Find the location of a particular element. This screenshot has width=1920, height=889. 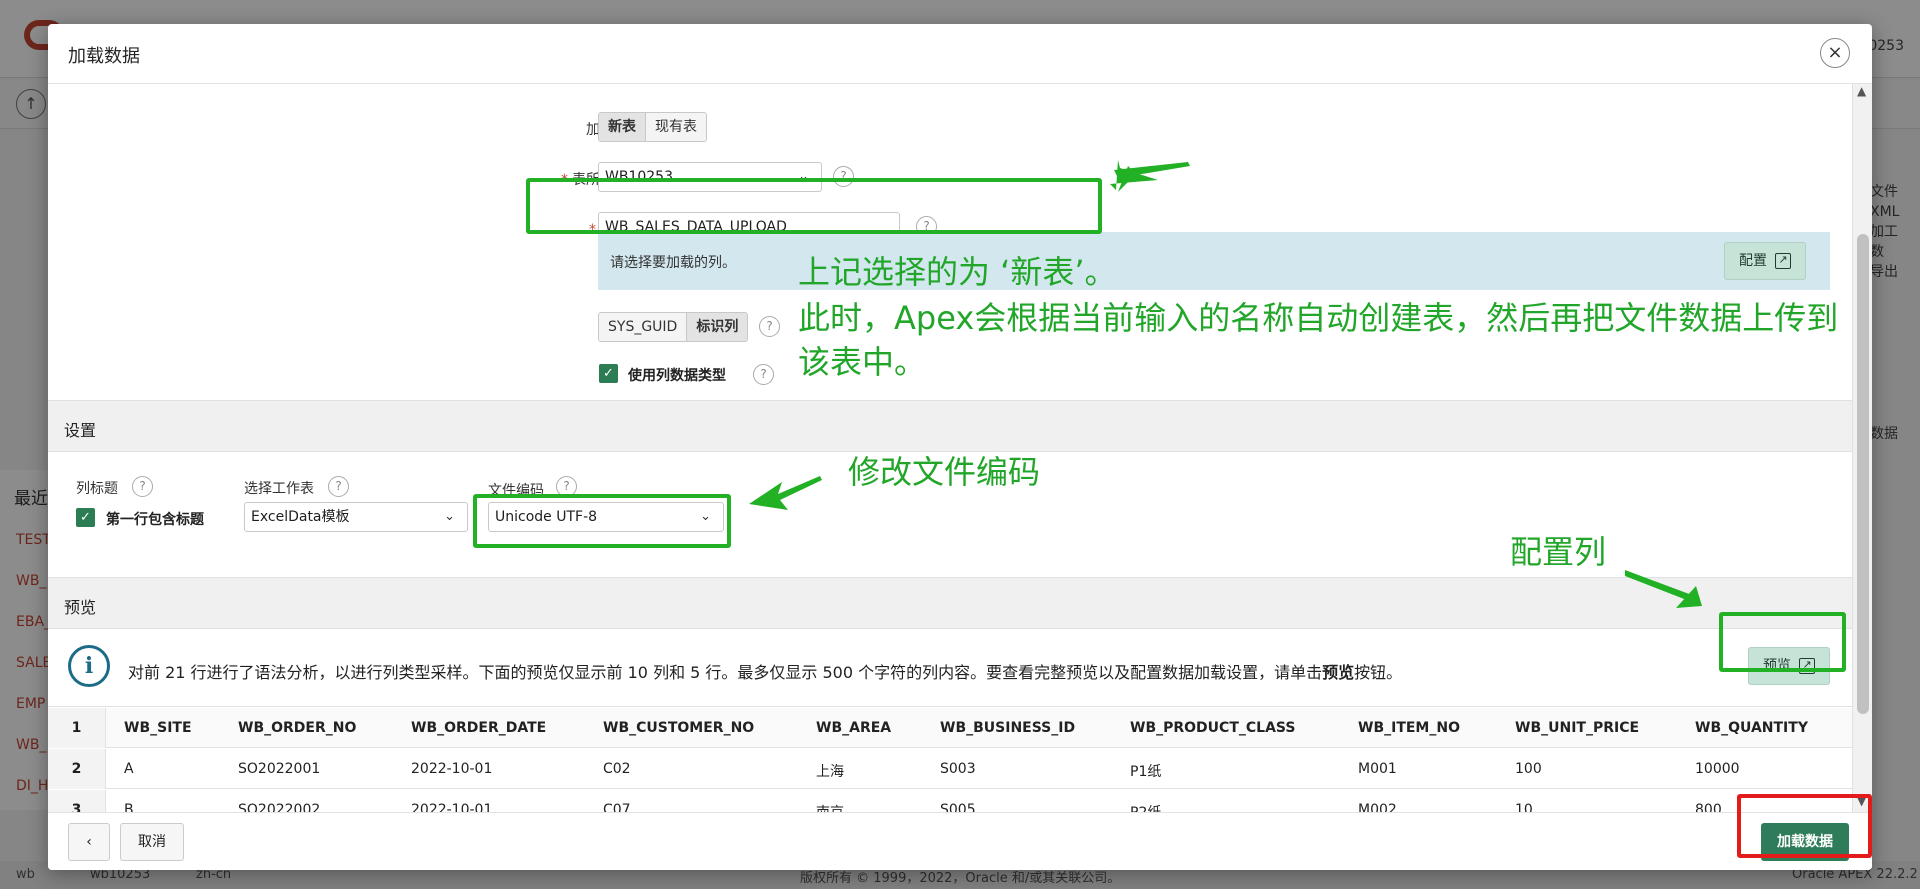

dialog-scrollbar: ▲ ▼ is located at coordinates (1862, 448).